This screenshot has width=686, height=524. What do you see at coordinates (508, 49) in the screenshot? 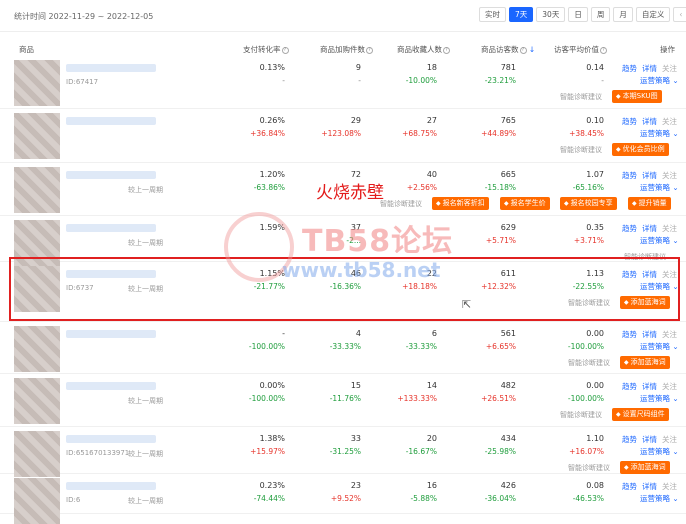
I see `col-visitors: 商品访客数? ↓` at bounding box center [508, 49].